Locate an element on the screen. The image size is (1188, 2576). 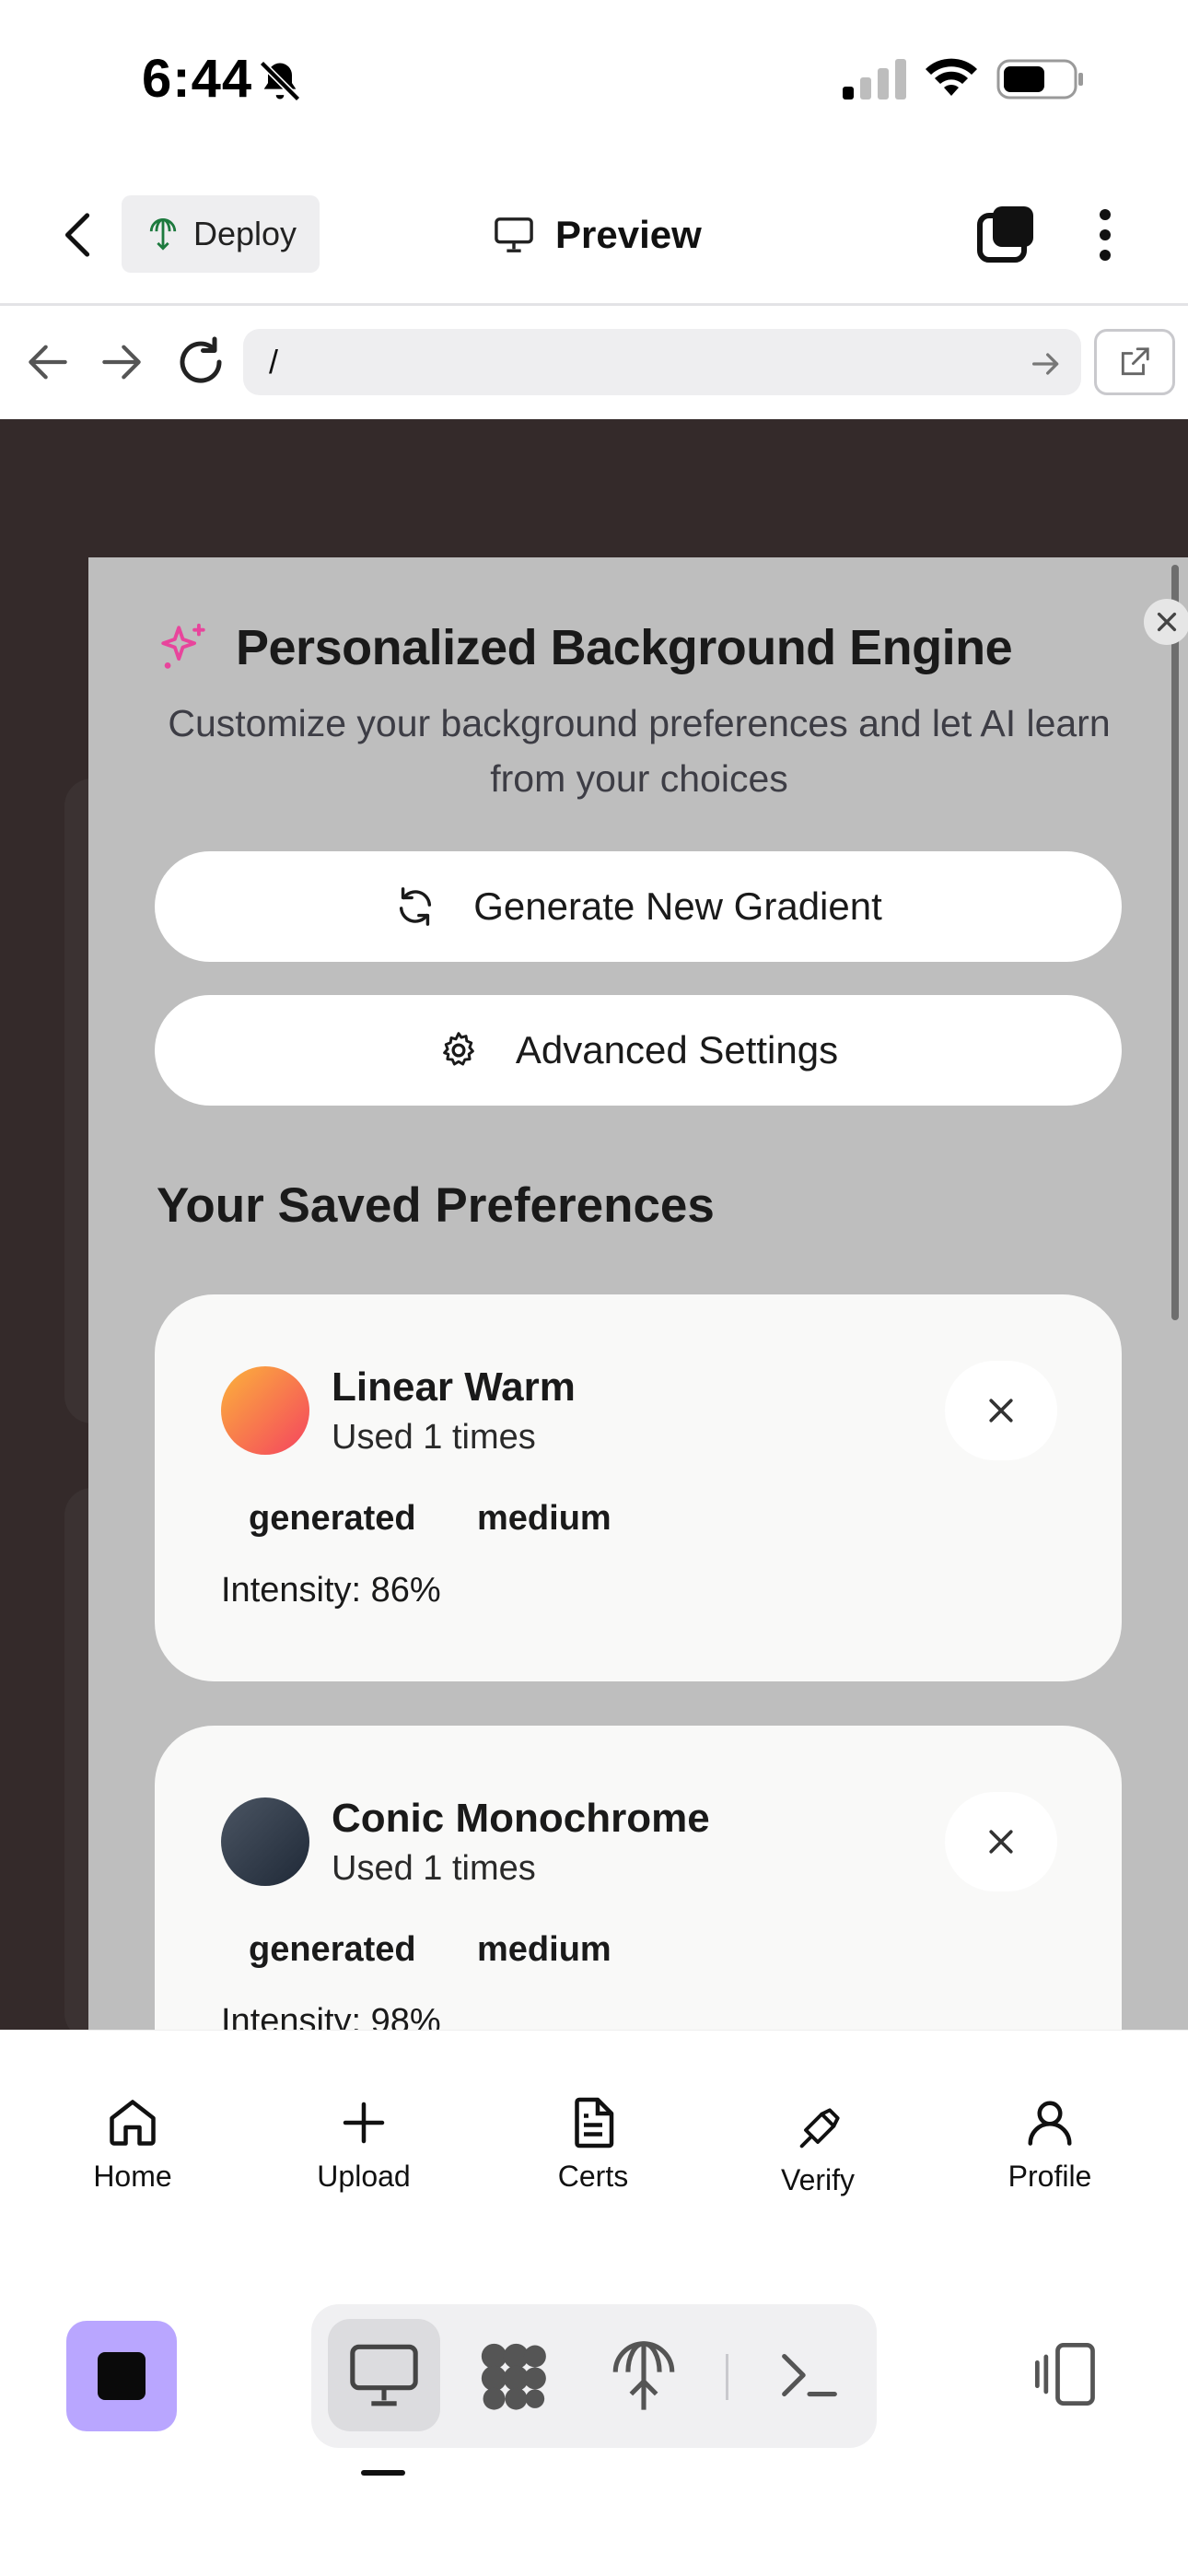
arrow-right-icon is located at coordinates (121, 362).